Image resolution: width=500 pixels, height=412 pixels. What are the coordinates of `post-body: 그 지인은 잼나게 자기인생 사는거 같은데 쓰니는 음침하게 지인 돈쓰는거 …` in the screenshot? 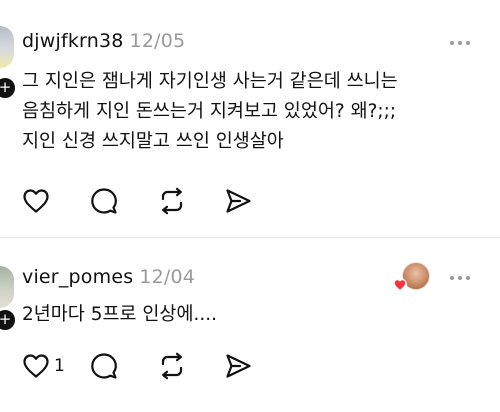 It's located at (210, 111).